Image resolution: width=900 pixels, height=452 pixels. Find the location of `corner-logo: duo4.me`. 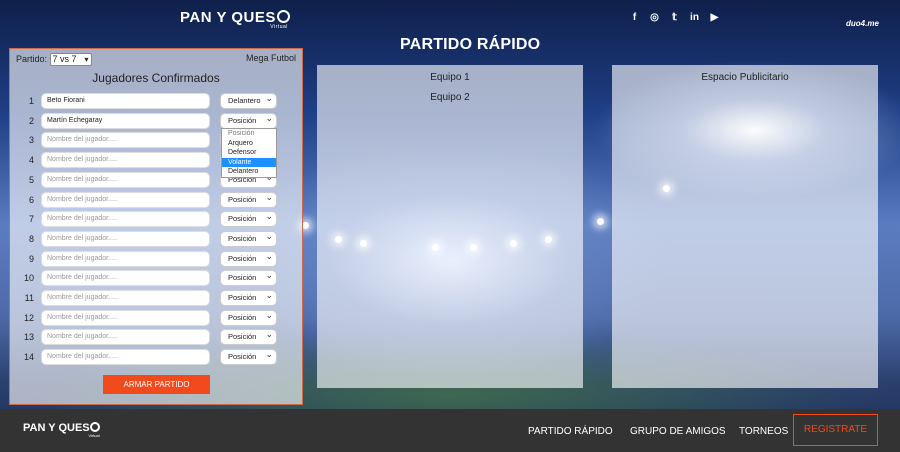

corner-logo: duo4.me is located at coordinates (862, 23).